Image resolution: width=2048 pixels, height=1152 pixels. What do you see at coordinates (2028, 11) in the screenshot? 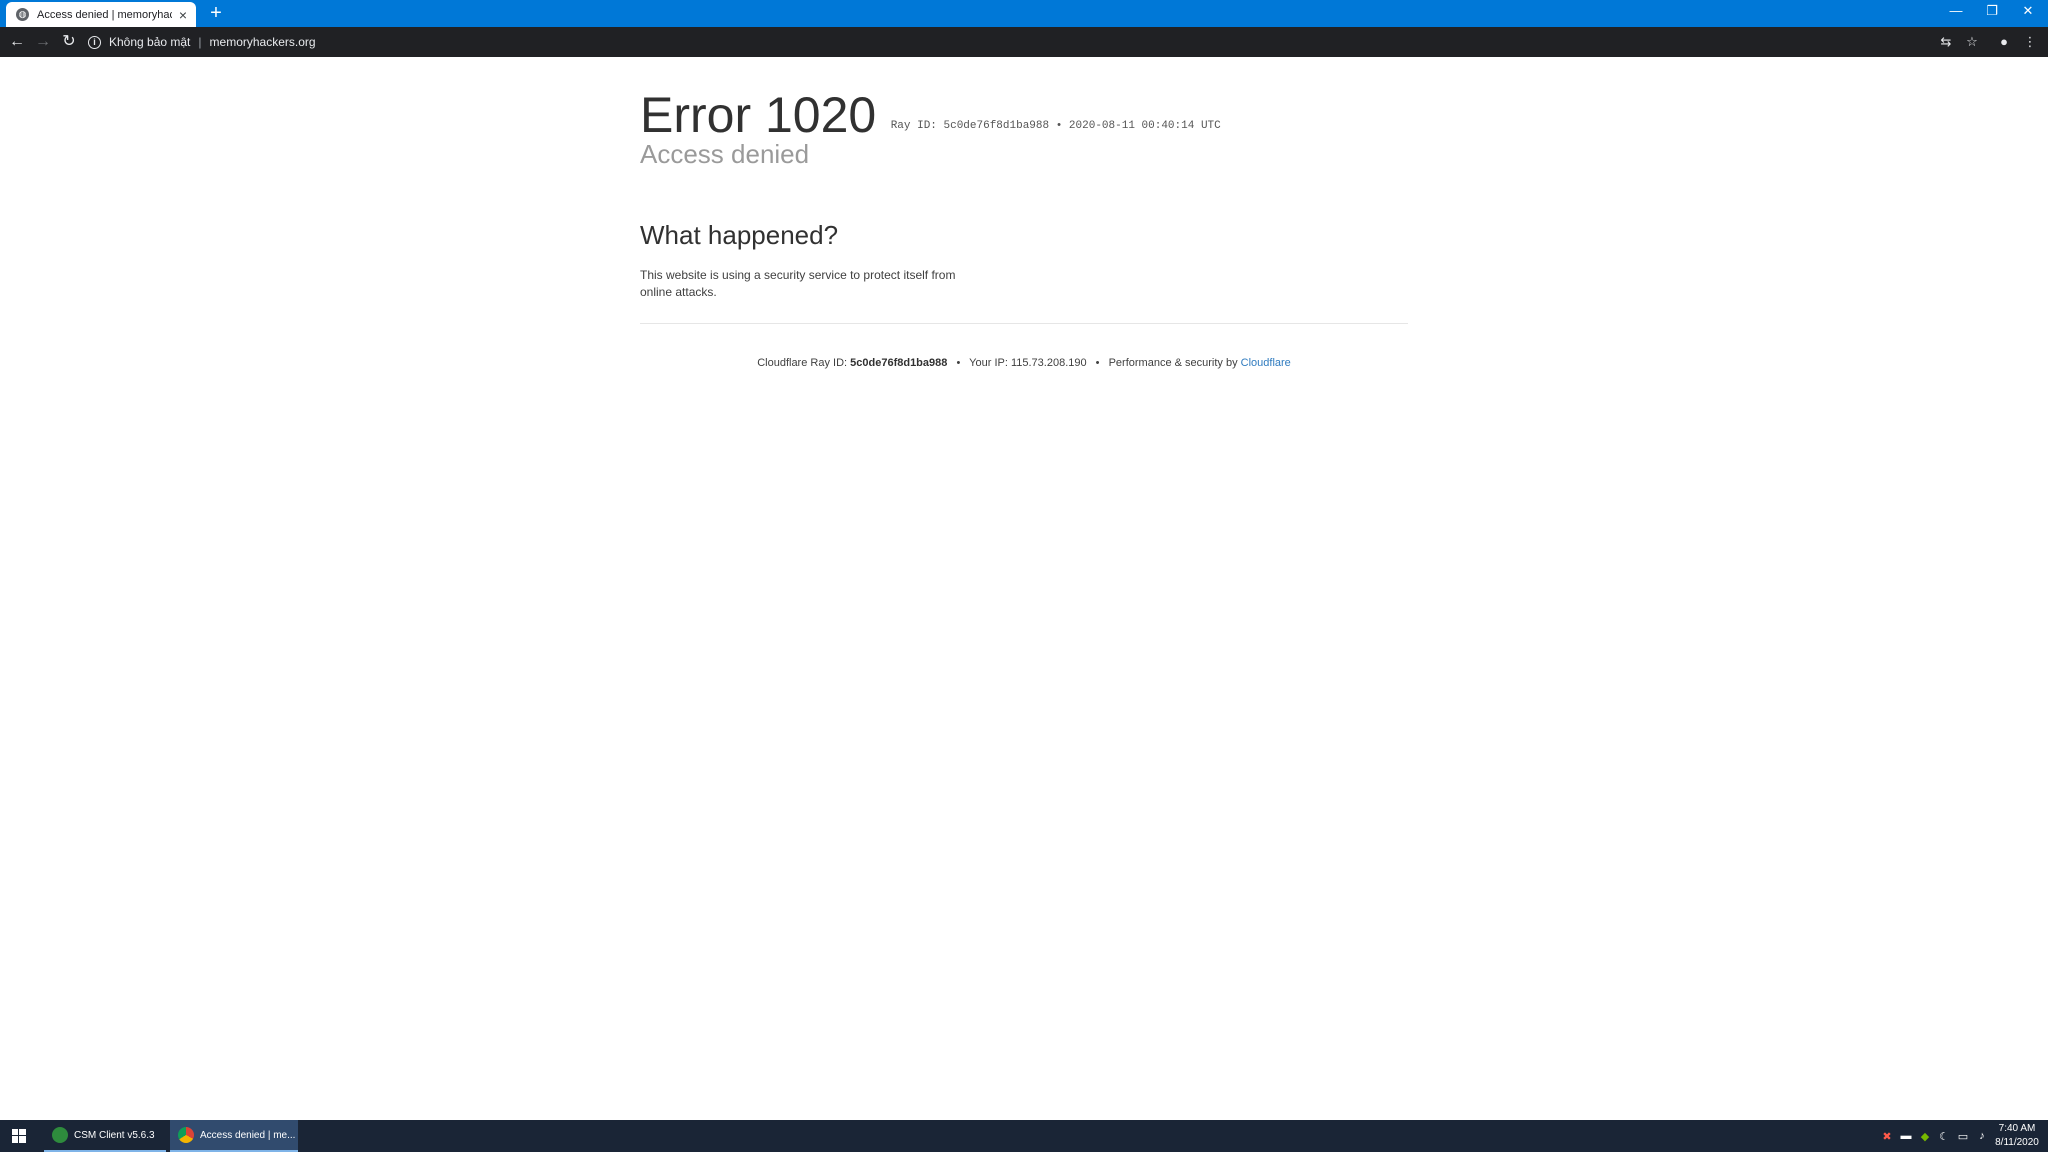
I see `close-window-button: ✕` at bounding box center [2028, 11].